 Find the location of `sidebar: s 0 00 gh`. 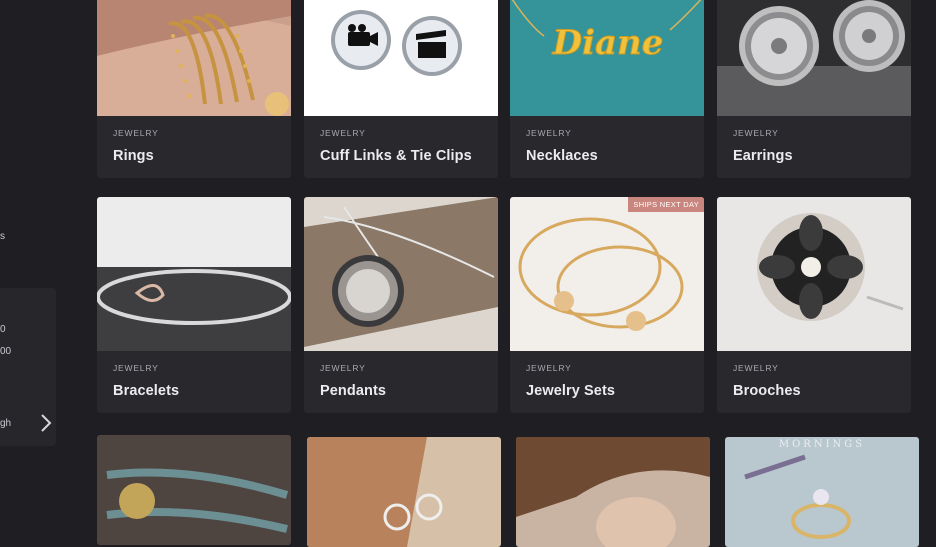

sidebar: s 0 00 gh is located at coordinates (42, 266).